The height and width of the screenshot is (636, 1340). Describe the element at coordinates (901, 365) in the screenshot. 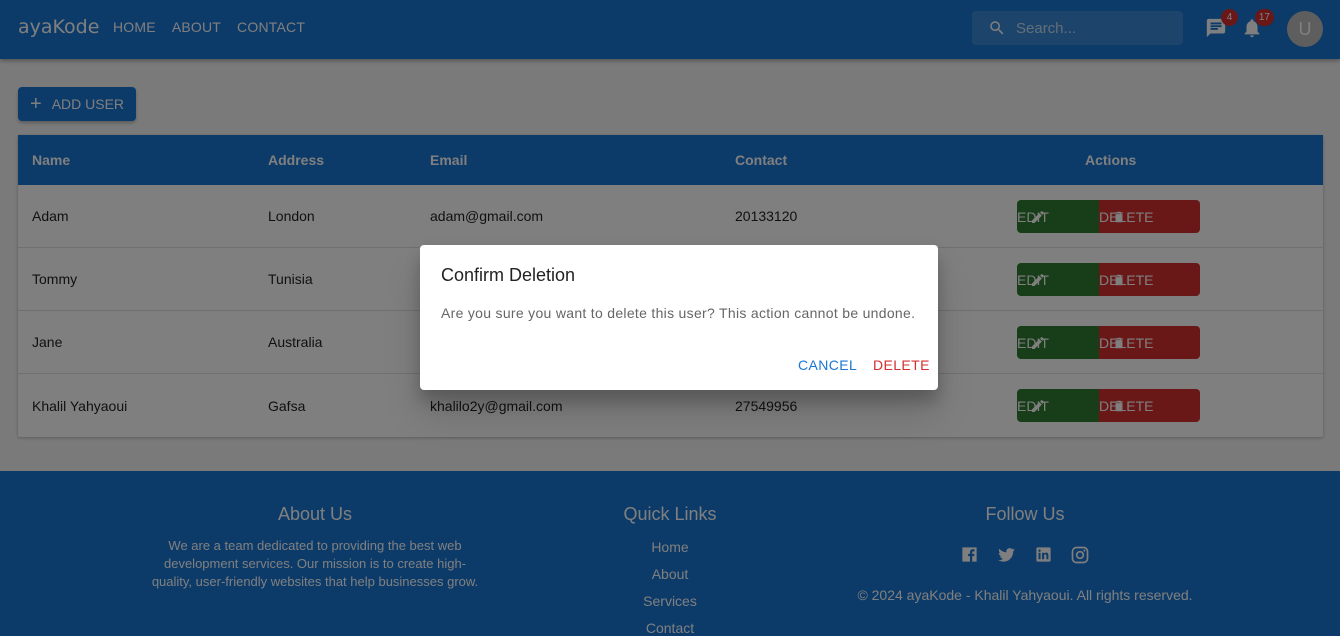

I see `confirm-delete-button: DELETE` at that location.